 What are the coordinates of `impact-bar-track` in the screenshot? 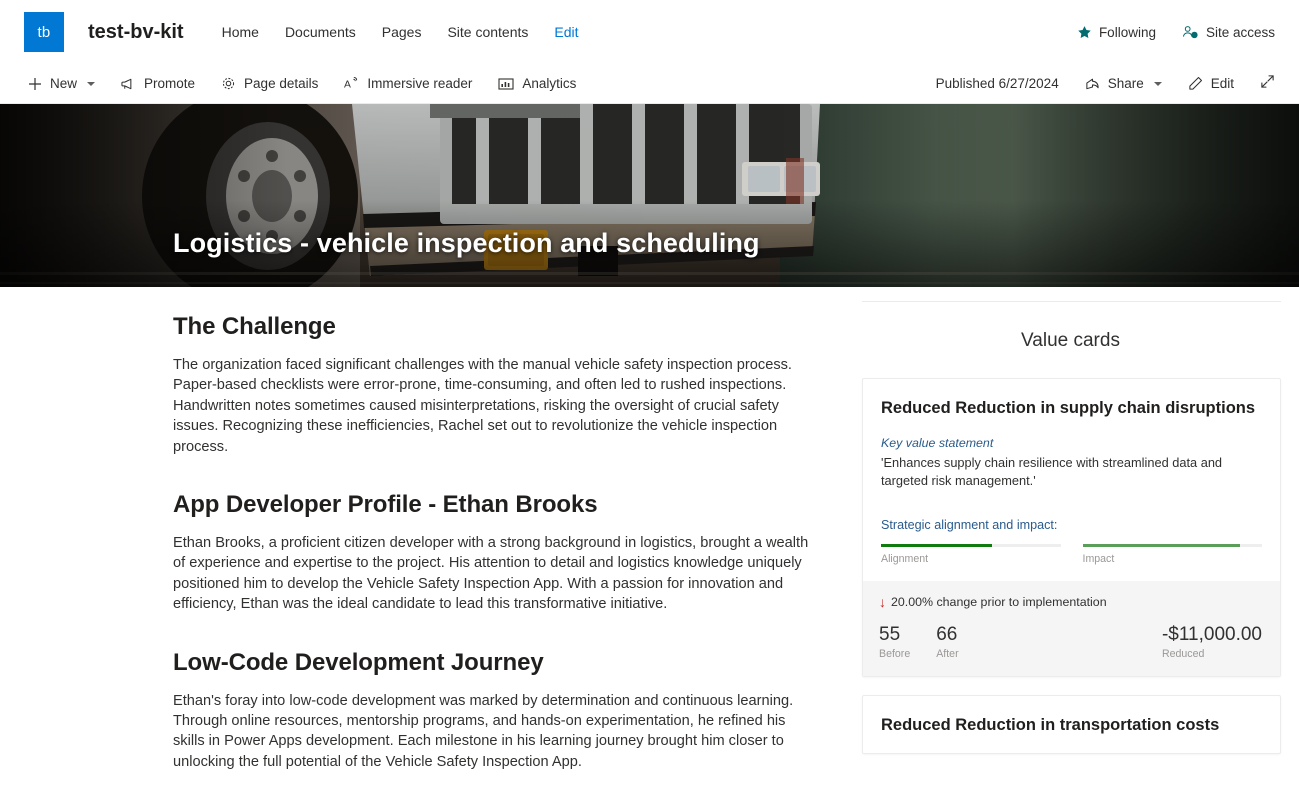 It's located at (1172, 545).